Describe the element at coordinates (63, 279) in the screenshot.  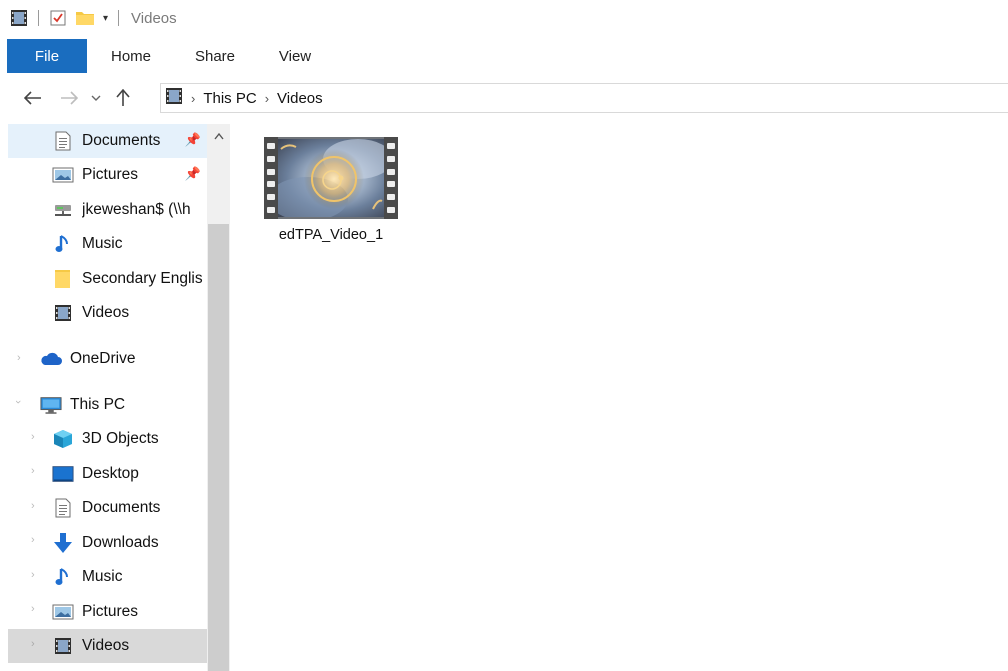
I see `folder-icon` at that location.